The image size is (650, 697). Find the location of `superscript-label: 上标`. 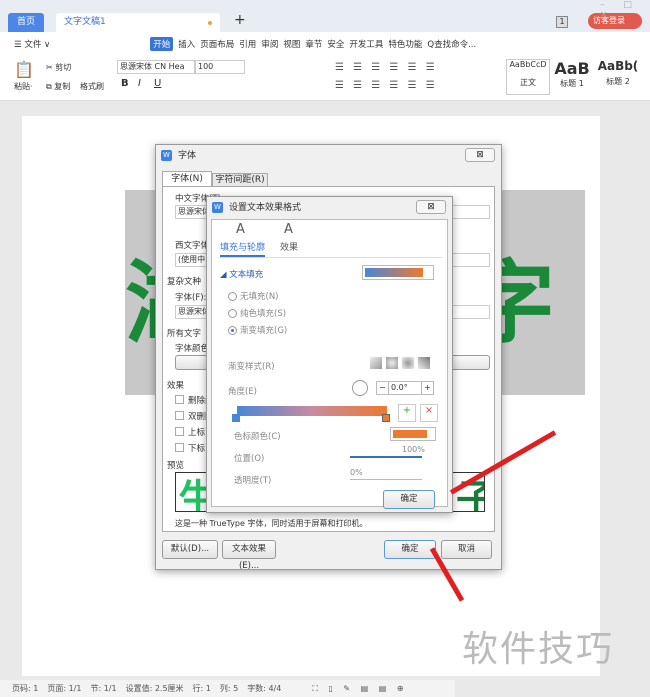

superscript-label: 上标 is located at coordinates (197, 433).